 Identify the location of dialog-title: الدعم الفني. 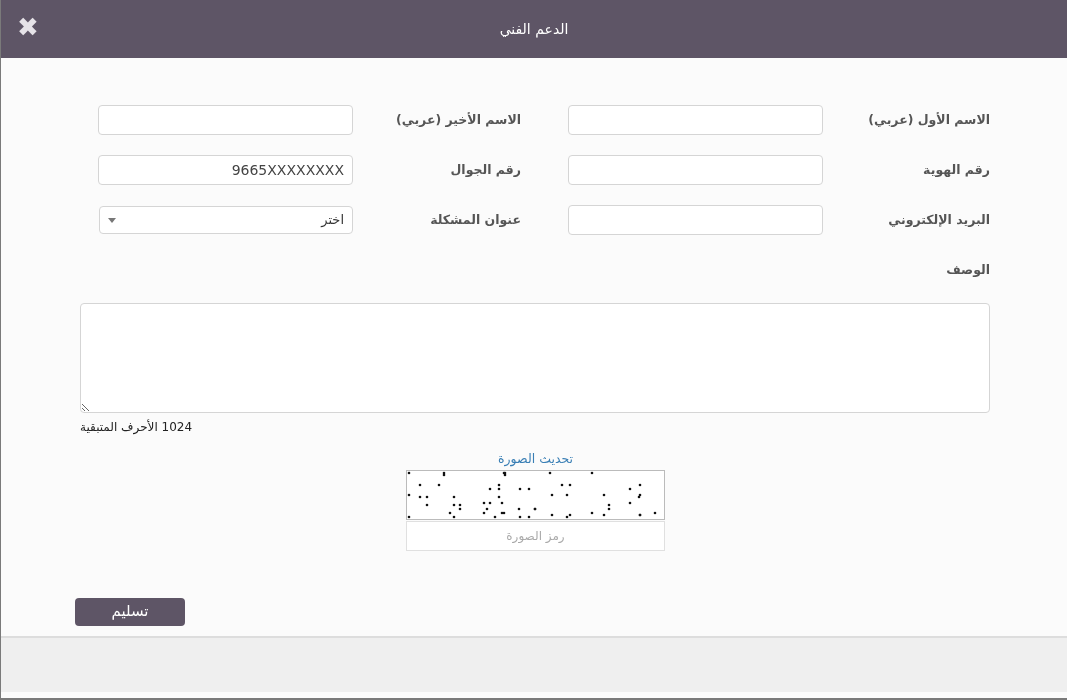
(534, 29).